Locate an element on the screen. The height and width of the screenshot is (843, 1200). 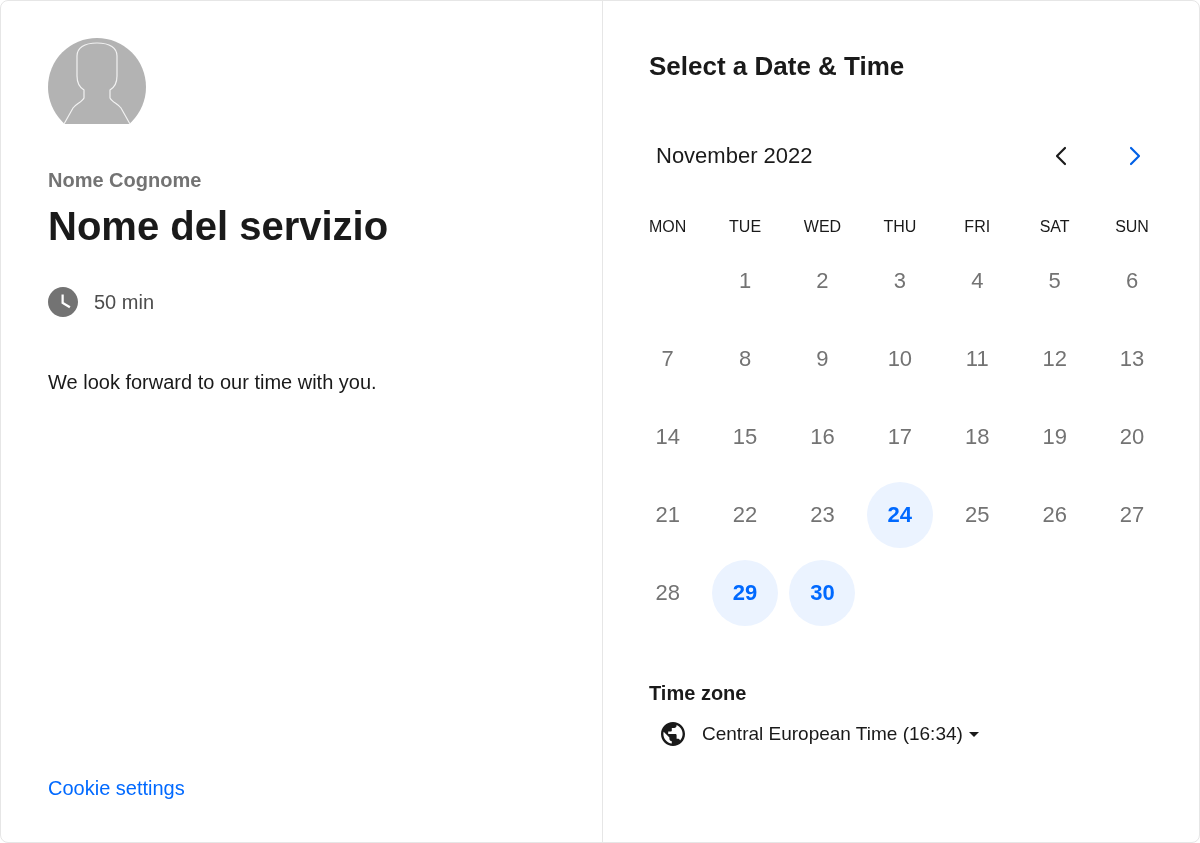
calendar-day: 4 is located at coordinates (977, 281).